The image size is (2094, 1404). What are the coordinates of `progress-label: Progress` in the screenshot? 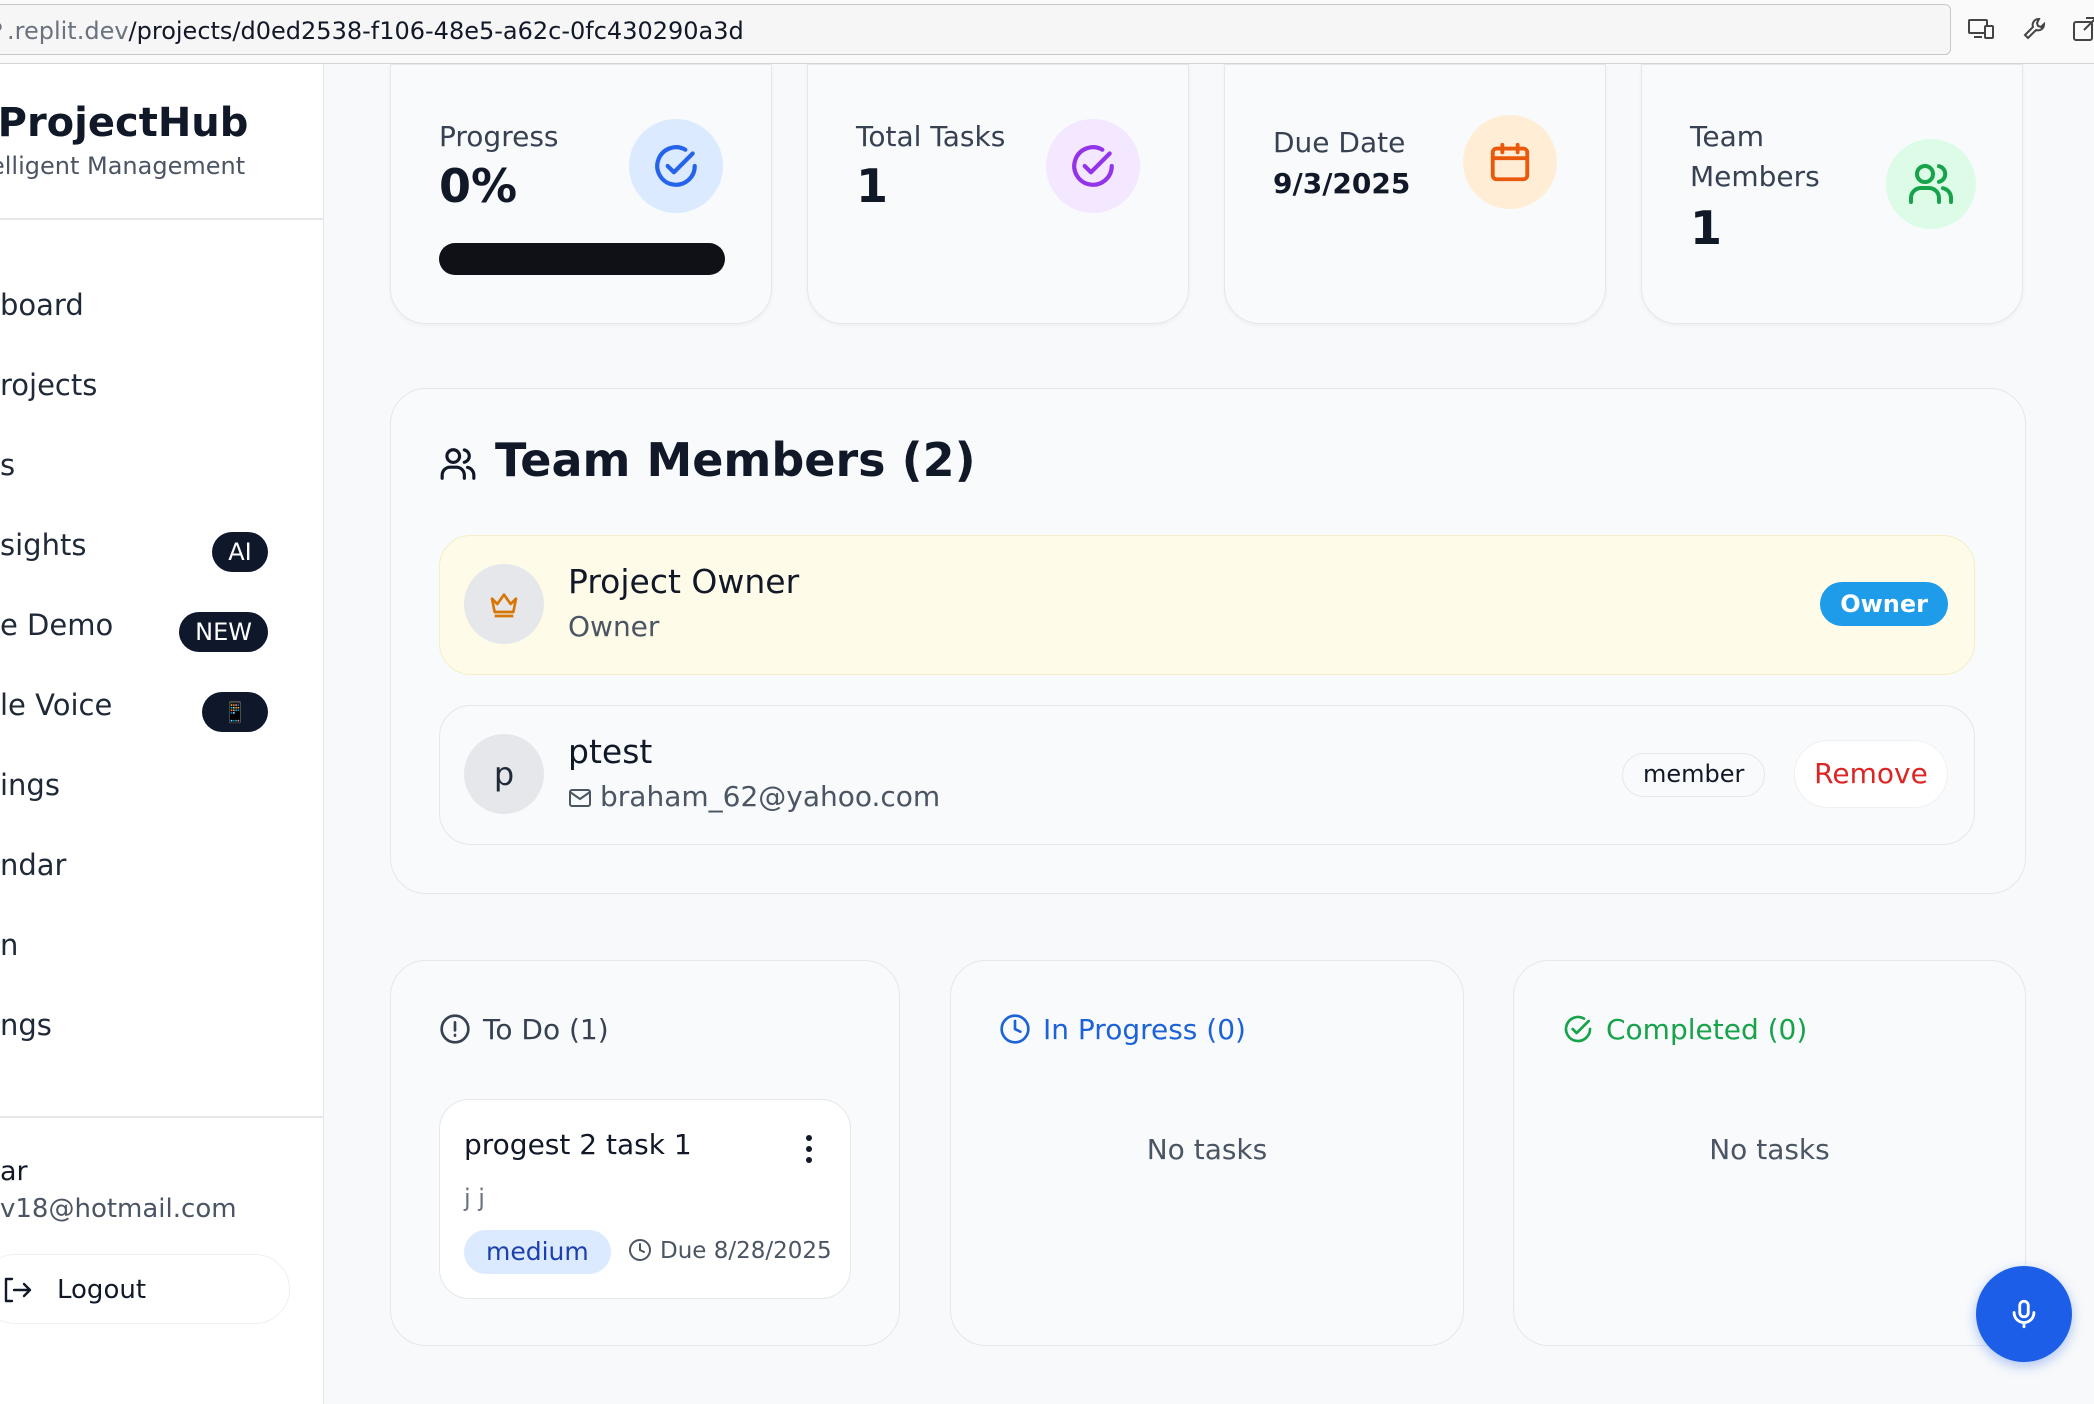 It's located at (499, 136).